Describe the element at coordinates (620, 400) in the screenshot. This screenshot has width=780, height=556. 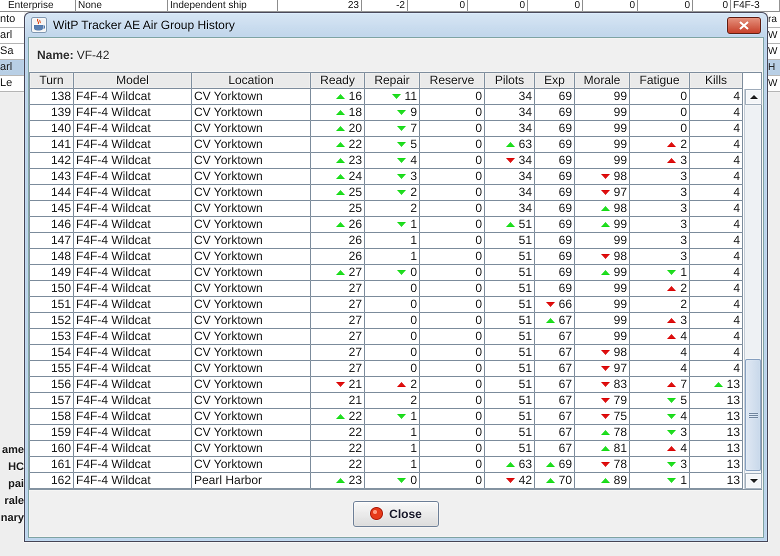
I see `table-cell: 79` at that location.